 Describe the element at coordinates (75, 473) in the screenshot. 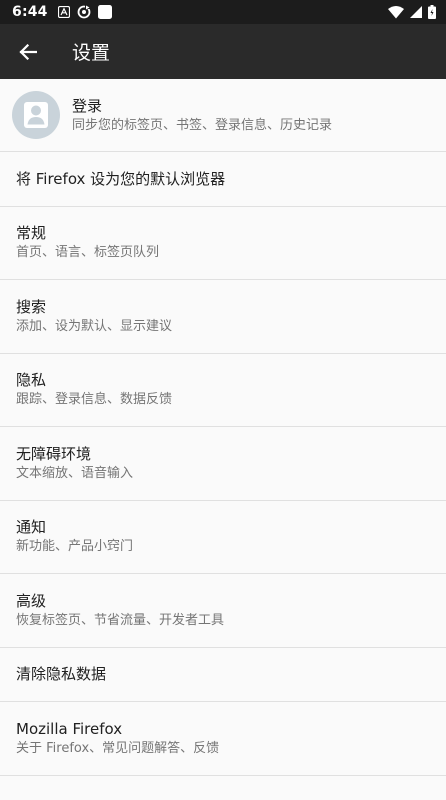

I see `settings-item-subtitle: 文本缩放、语音输入` at that location.